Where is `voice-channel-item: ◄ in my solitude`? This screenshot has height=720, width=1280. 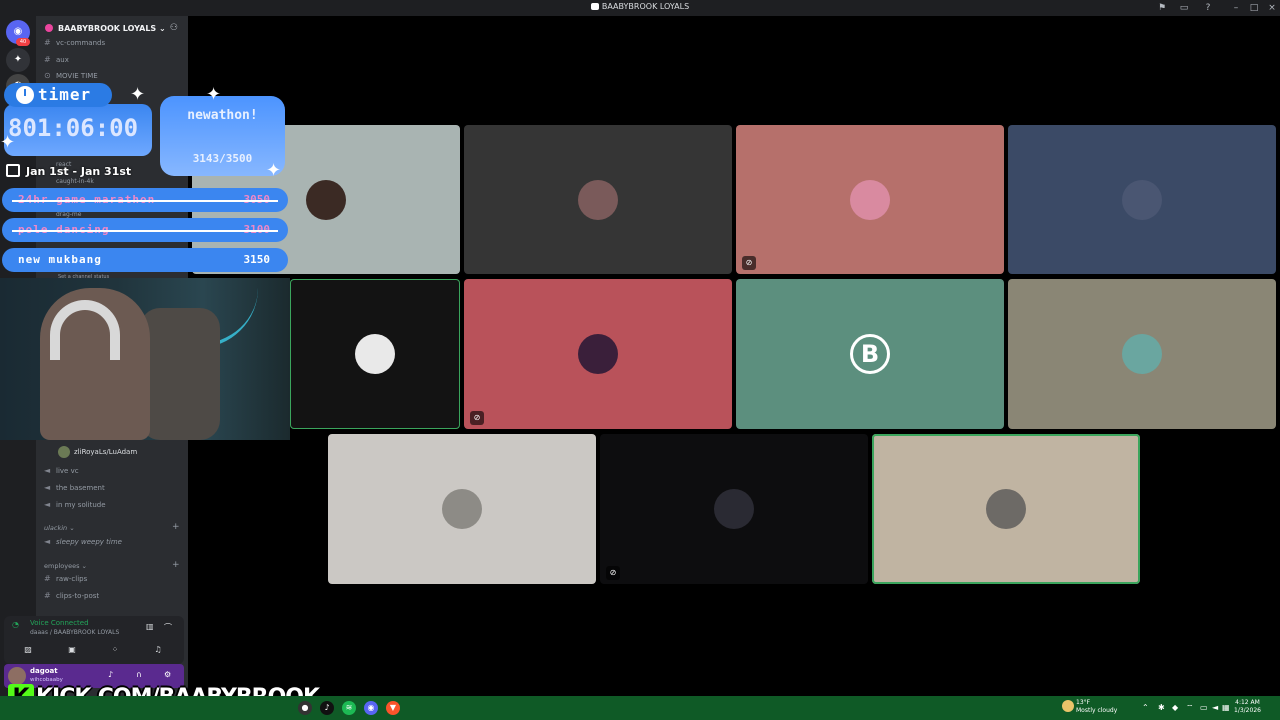 voice-channel-item: ◄ in my solitude is located at coordinates (75, 505).